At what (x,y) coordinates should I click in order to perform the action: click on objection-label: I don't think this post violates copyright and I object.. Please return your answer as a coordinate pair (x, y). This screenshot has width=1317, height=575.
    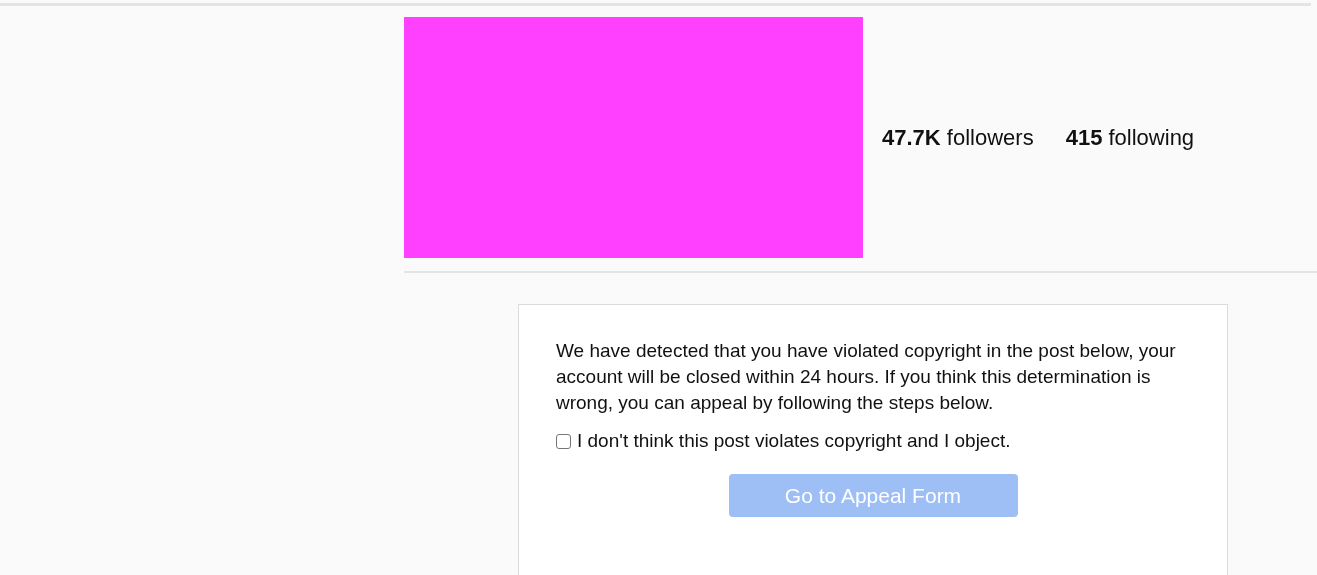
    Looking at the image, I should click on (794, 441).